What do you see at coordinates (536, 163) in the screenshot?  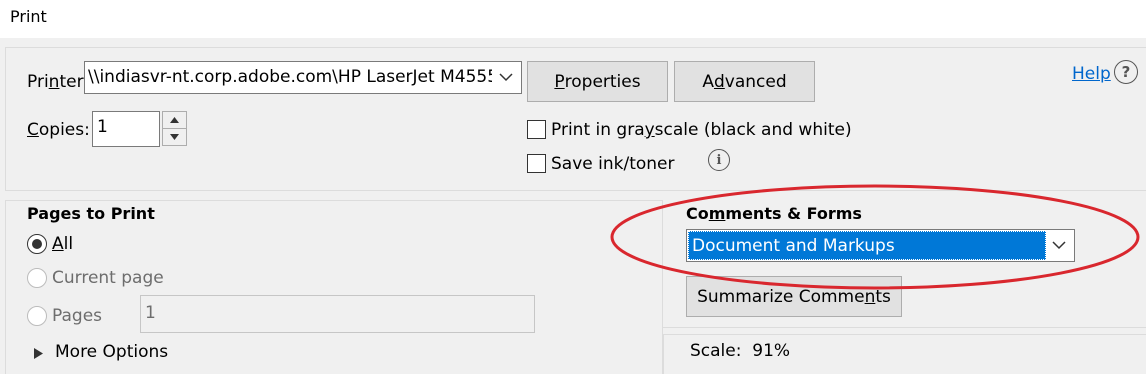 I see `save-ink-checkbox` at bounding box center [536, 163].